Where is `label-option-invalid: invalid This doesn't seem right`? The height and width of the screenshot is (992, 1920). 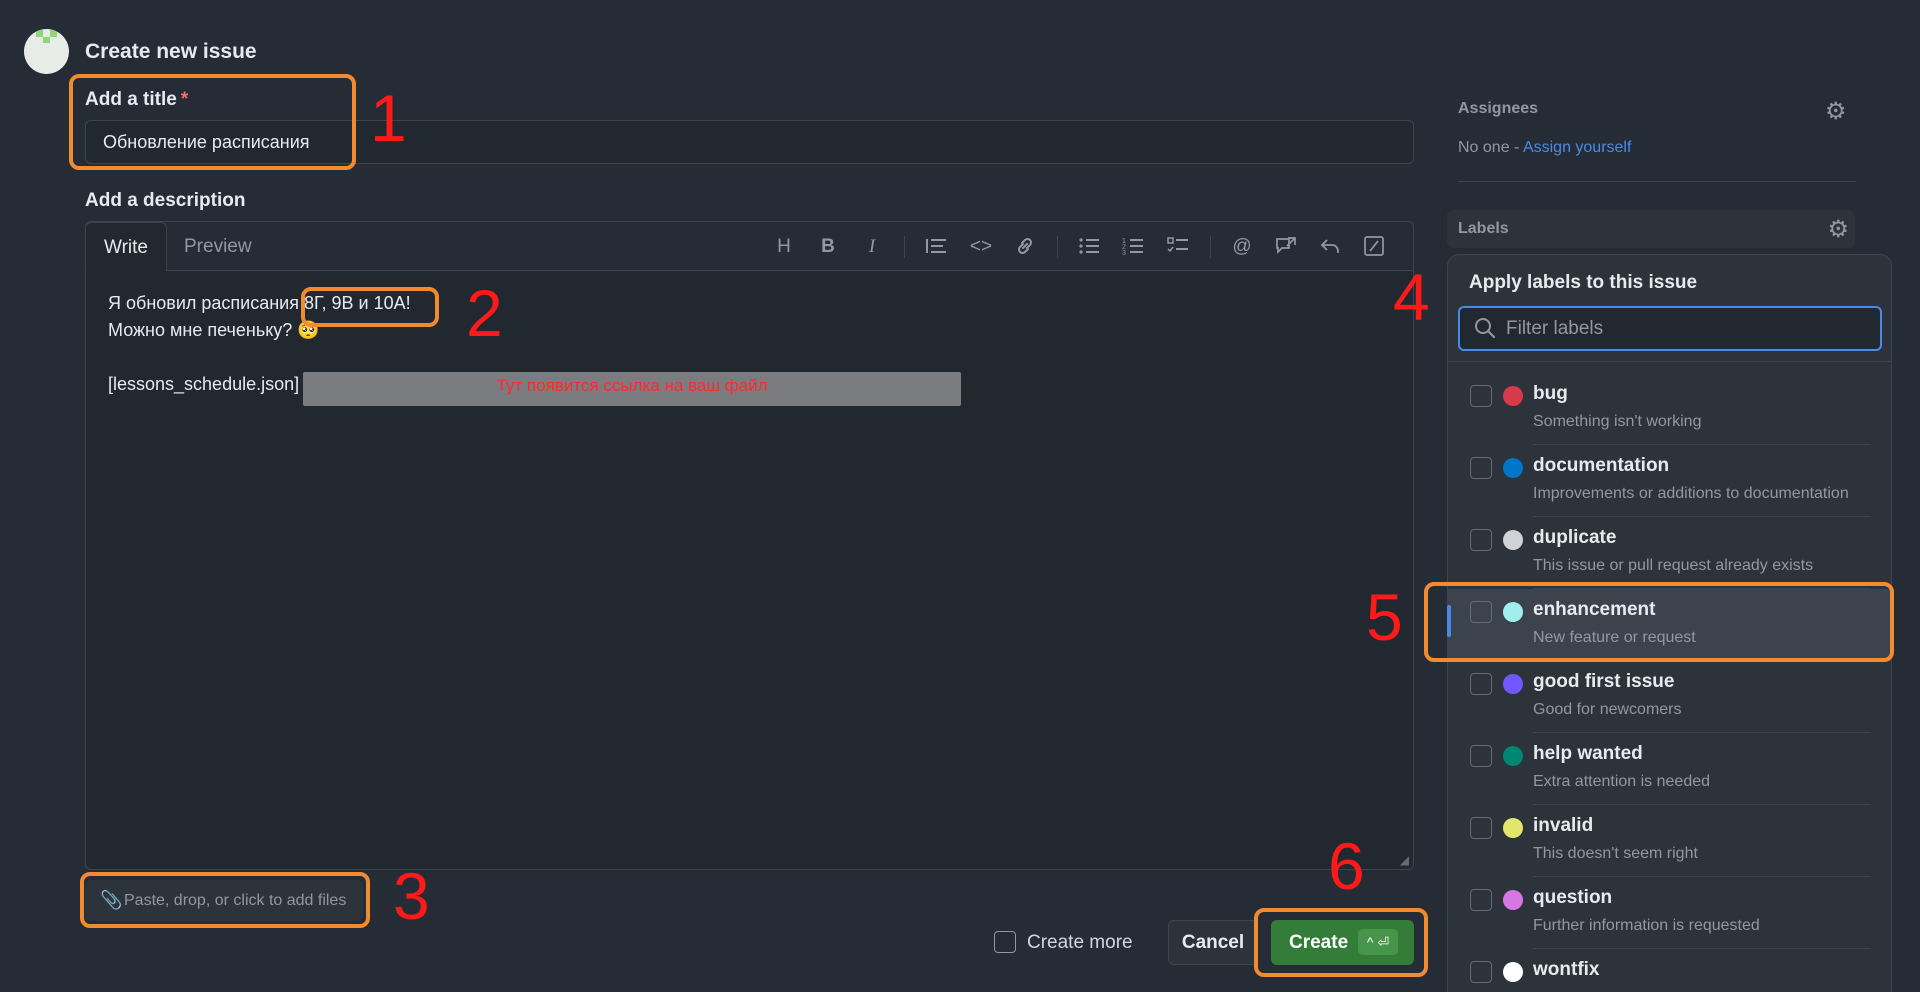 label-option-invalid: invalid This doesn't seem right is located at coordinates (1669, 841).